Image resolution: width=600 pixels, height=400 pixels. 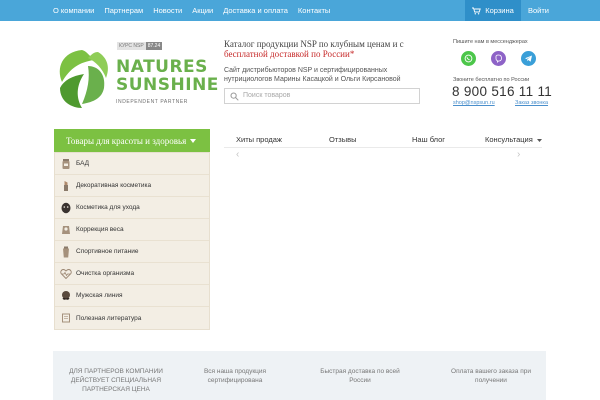 I want to click on sidebar-item-label: Мужская линия, so click(x=99, y=295).